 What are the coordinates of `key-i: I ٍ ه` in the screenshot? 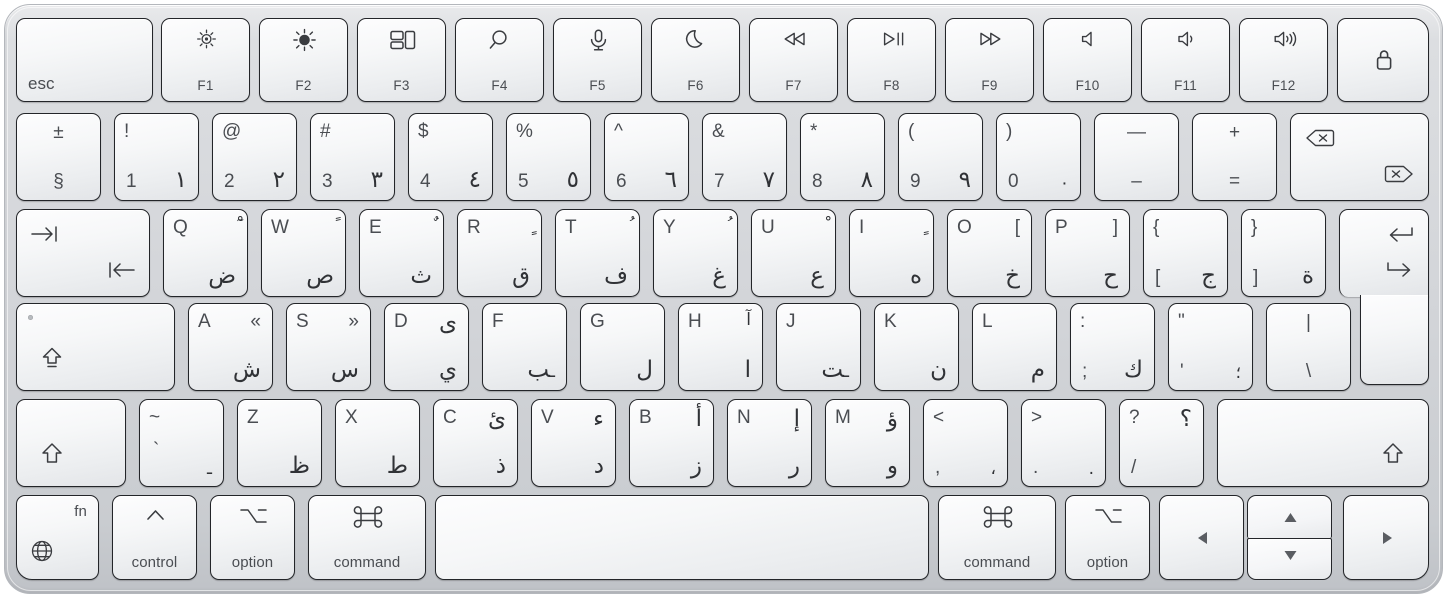 It's located at (891, 253).